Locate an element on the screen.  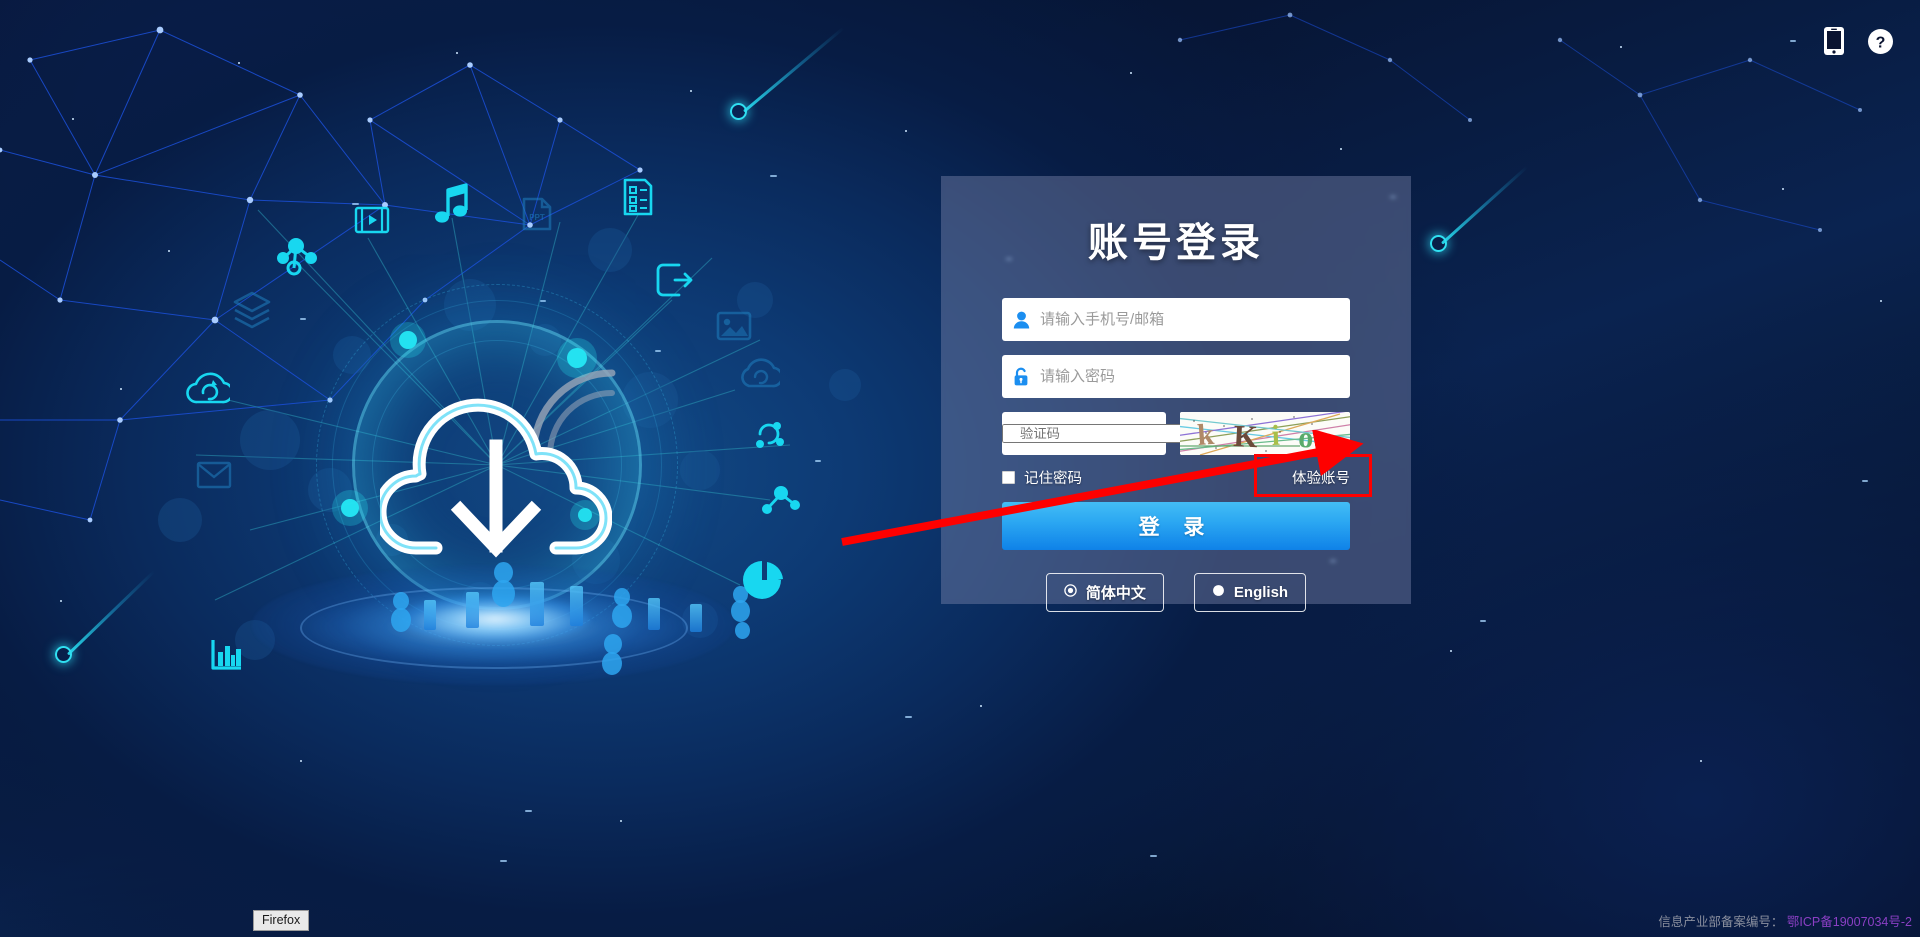
halo-mid is located at coordinates (497, 465).